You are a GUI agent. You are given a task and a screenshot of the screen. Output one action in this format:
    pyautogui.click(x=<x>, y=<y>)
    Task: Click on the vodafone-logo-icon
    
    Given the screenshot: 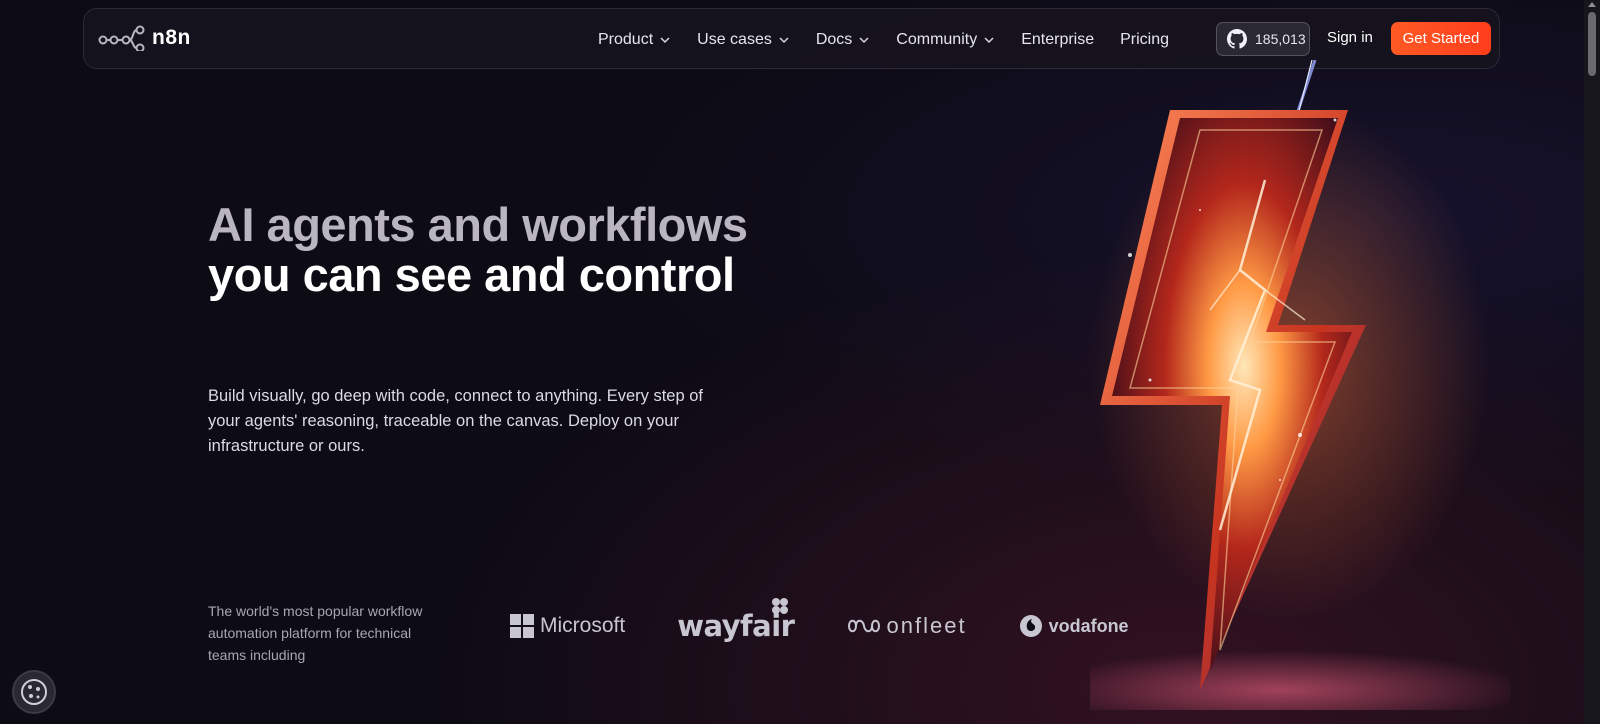 What is the action you would take?
    pyautogui.click(x=1030, y=626)
    